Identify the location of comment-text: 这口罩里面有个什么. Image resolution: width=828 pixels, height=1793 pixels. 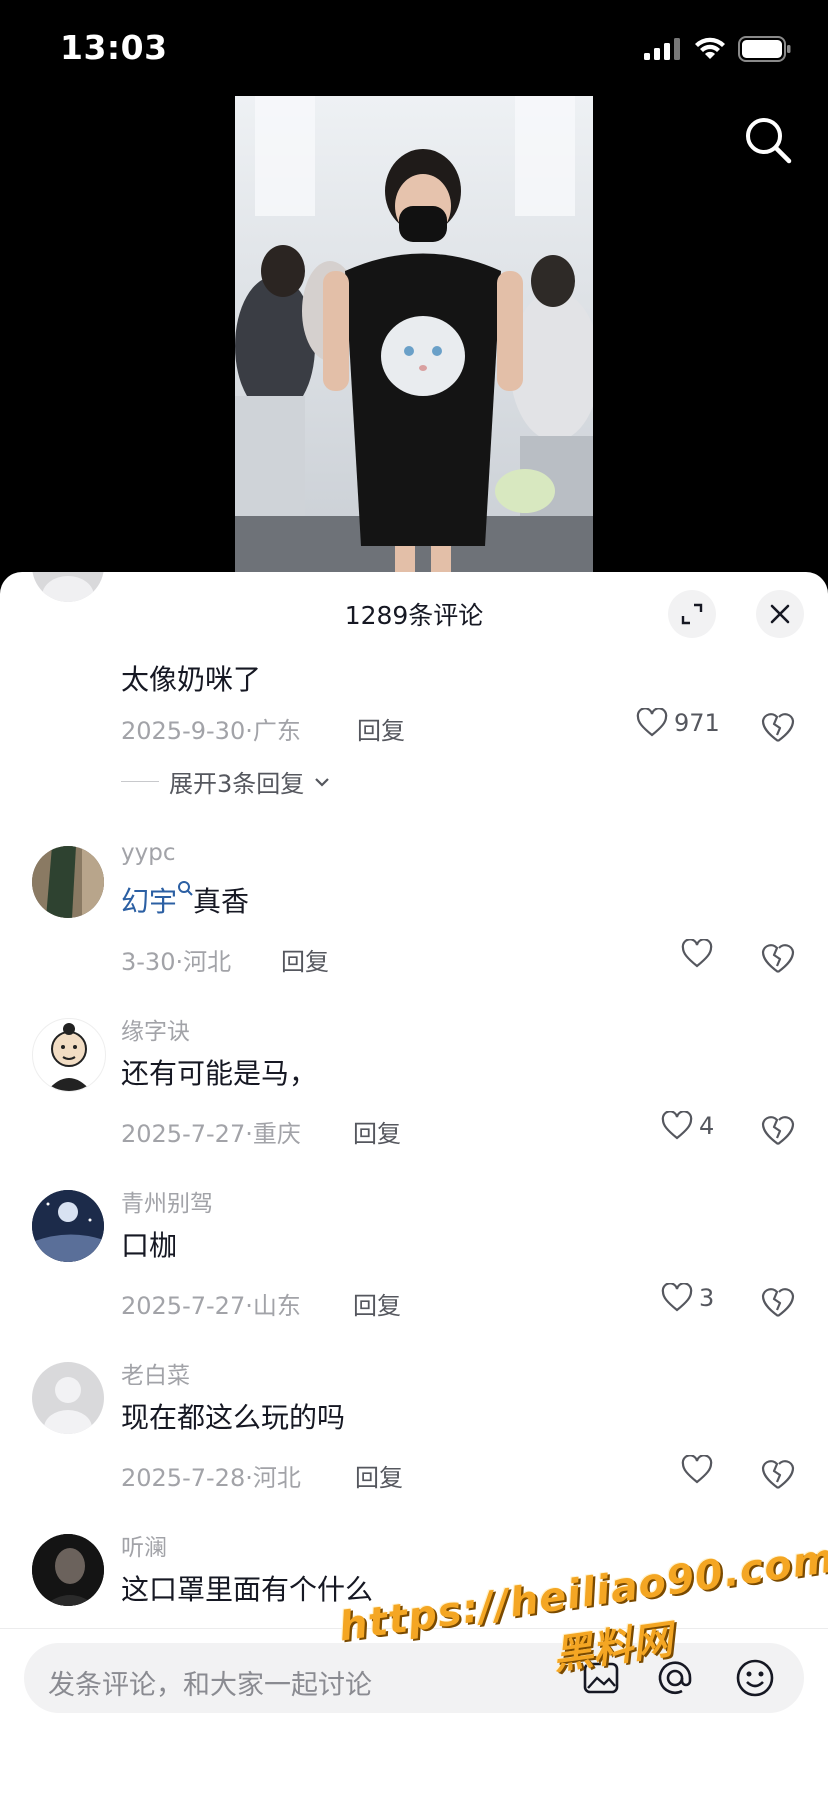
(247, 1589).